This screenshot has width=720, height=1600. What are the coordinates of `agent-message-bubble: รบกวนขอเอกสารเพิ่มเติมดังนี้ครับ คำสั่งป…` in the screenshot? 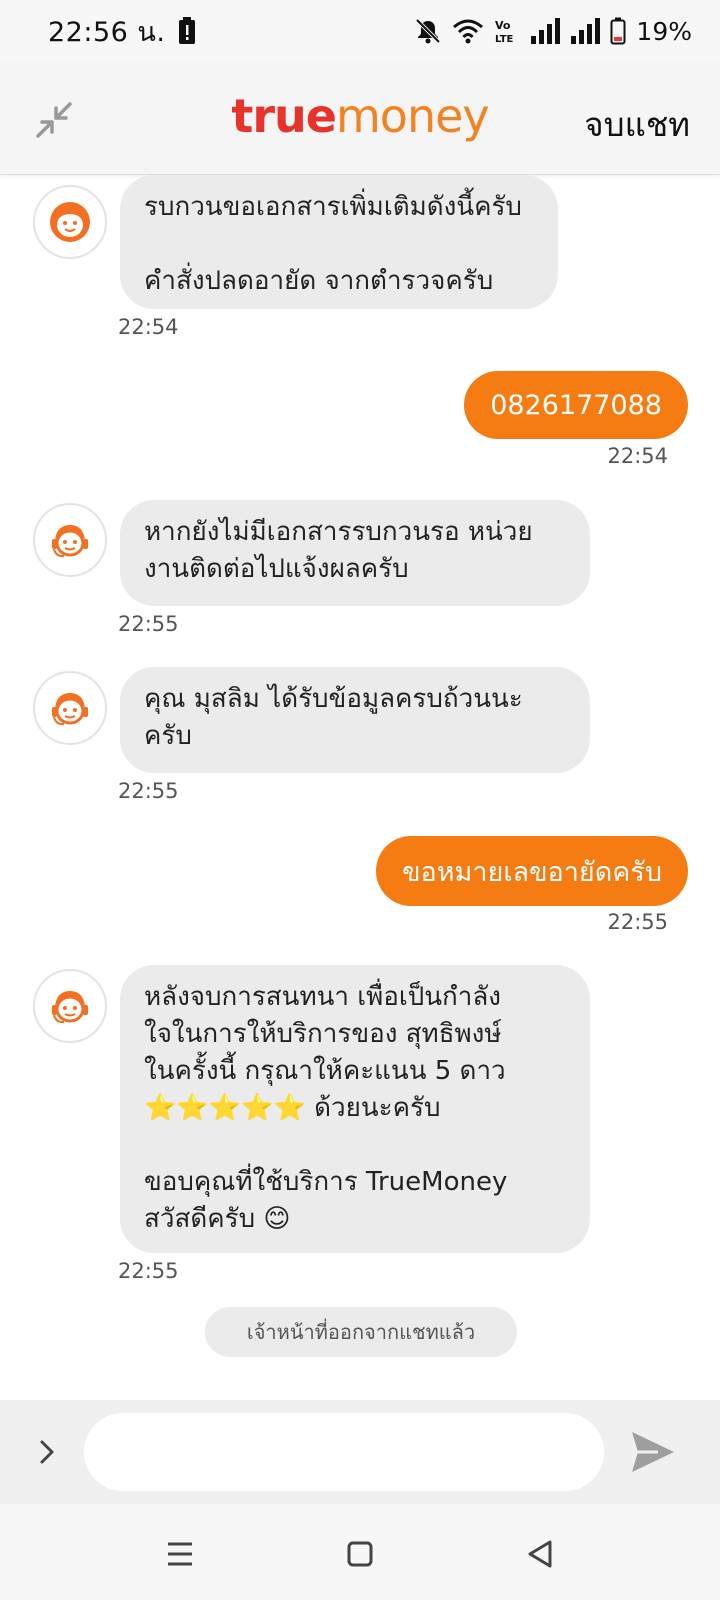 It's located at (339, 242).